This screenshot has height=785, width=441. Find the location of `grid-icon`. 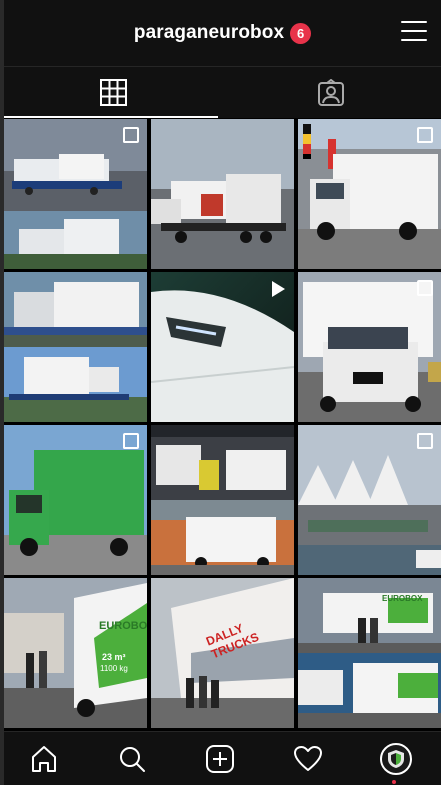

grid-icon is located at coordinates (113, 92).